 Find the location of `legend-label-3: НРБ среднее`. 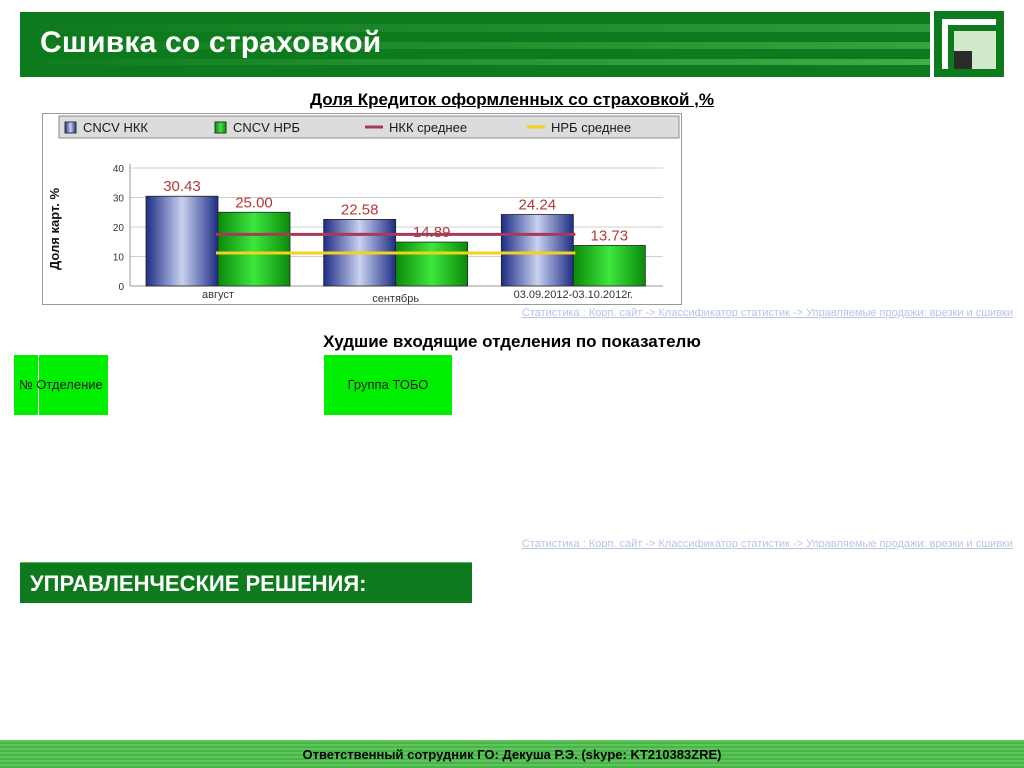

legend-label-3: НРБ среднее is located at coordinates (591, 127).